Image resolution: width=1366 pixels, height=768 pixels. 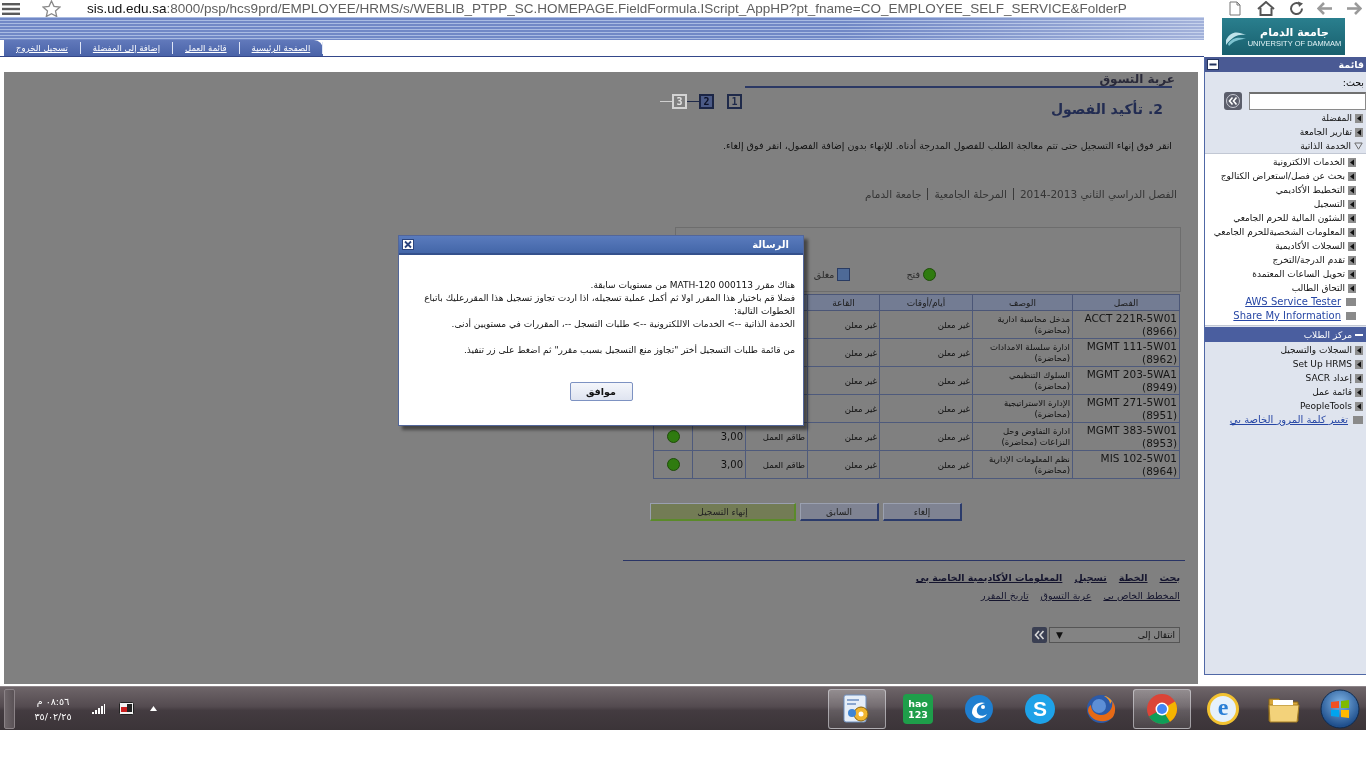 I want to click on menu-item: بحث عن فصل/استعراض الكتالوج, so click(x=1285, y=176).